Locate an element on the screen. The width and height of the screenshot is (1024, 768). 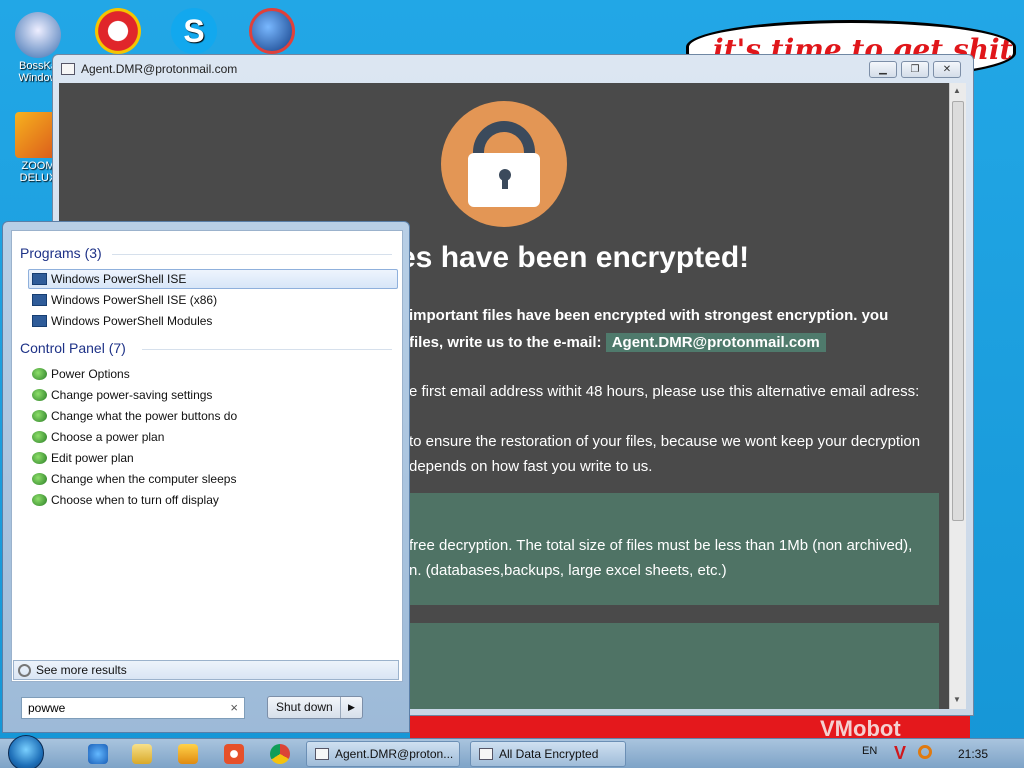
desktop-icon-p-app is located at coordinates (118, 32).